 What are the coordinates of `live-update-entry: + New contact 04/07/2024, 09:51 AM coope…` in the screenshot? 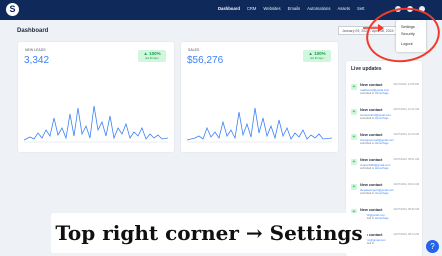 It's located at (385, 168).